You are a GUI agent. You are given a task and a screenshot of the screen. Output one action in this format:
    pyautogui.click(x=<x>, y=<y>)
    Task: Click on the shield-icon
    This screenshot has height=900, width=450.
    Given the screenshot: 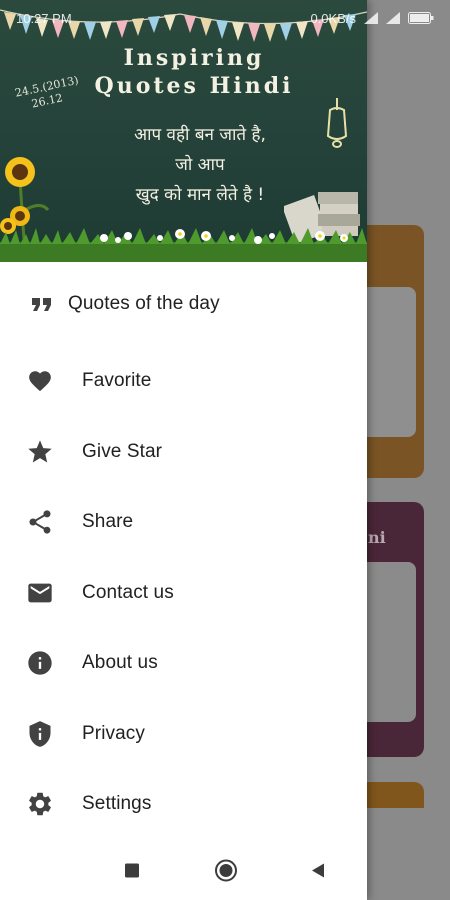 What is the action you would take?
    pyautogui.click(x=40, y=734)
    